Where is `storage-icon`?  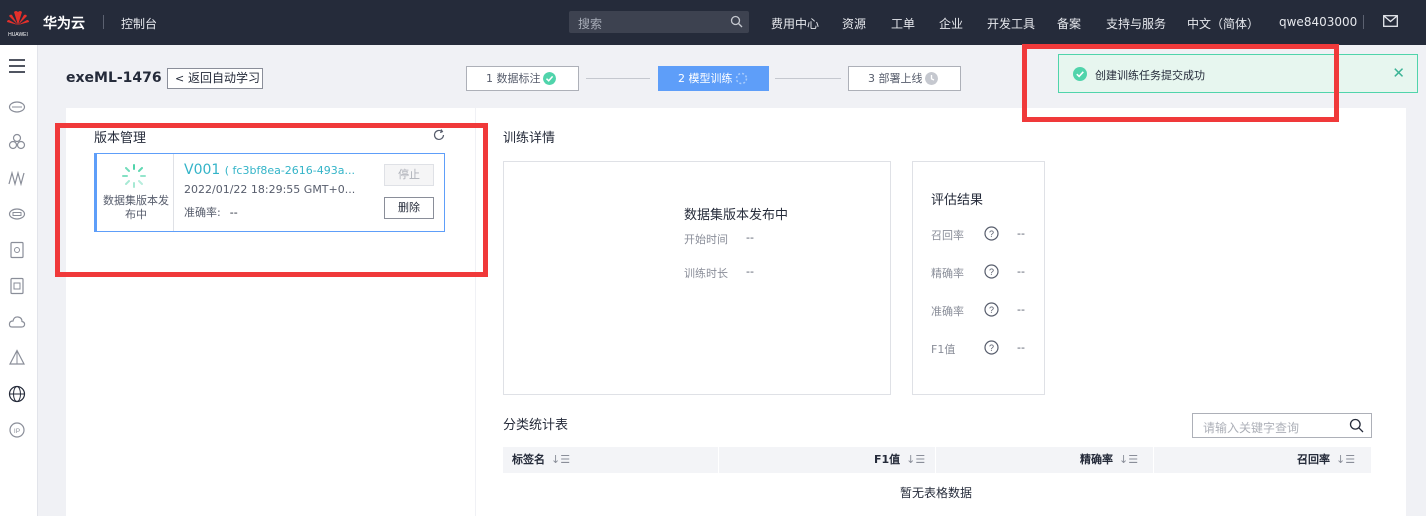 storage-icon is located at coordinates (17, 214).